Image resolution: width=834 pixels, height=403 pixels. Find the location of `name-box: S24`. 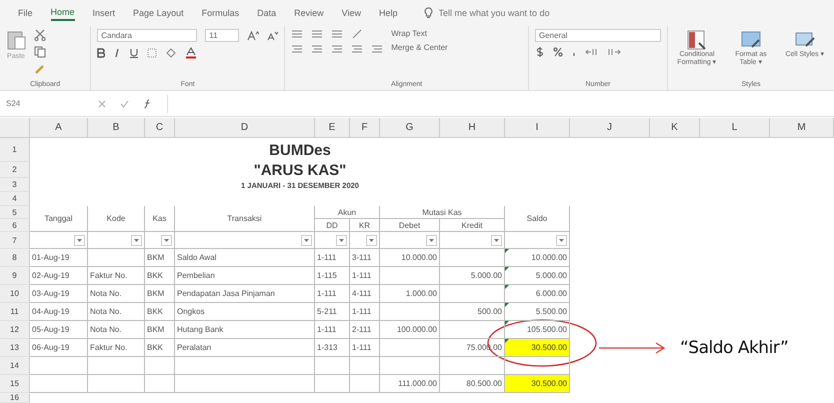

name-box: S24 is located at coordinates (45, 103).